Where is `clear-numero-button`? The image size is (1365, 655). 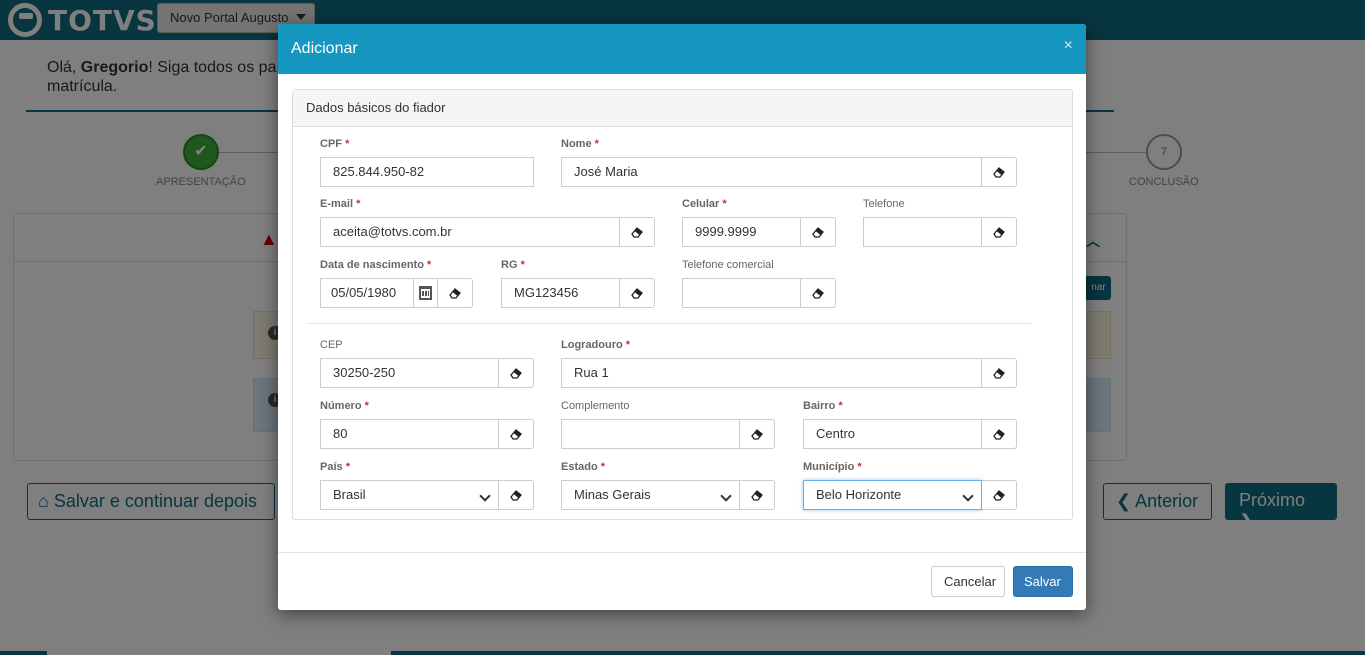 clear-numero-button is located at coordinates (516, 434).